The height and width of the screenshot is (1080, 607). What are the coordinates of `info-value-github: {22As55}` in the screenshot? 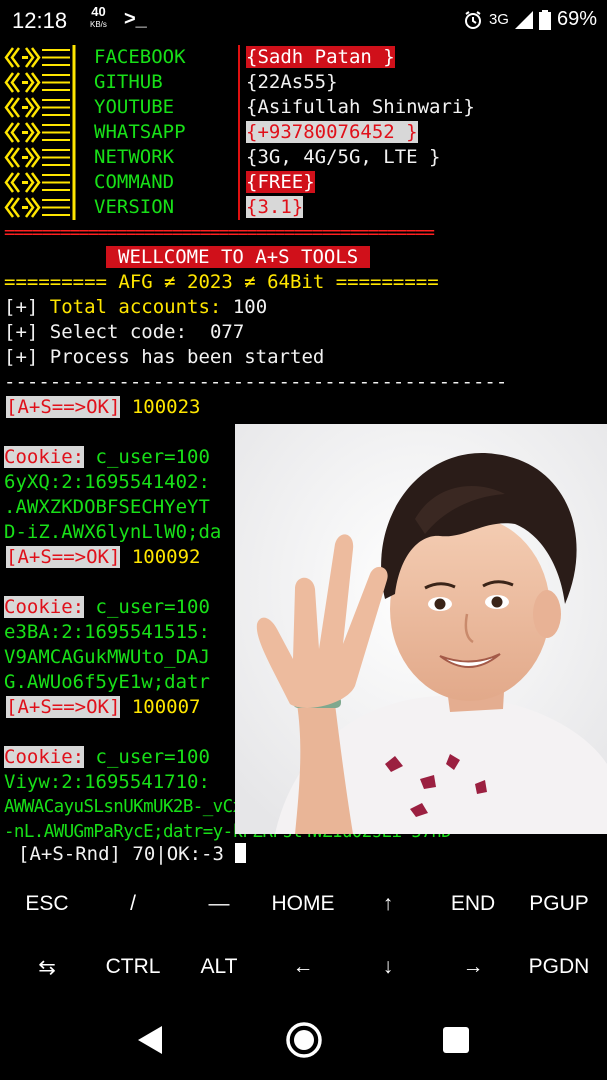 It's located at (292, 82).